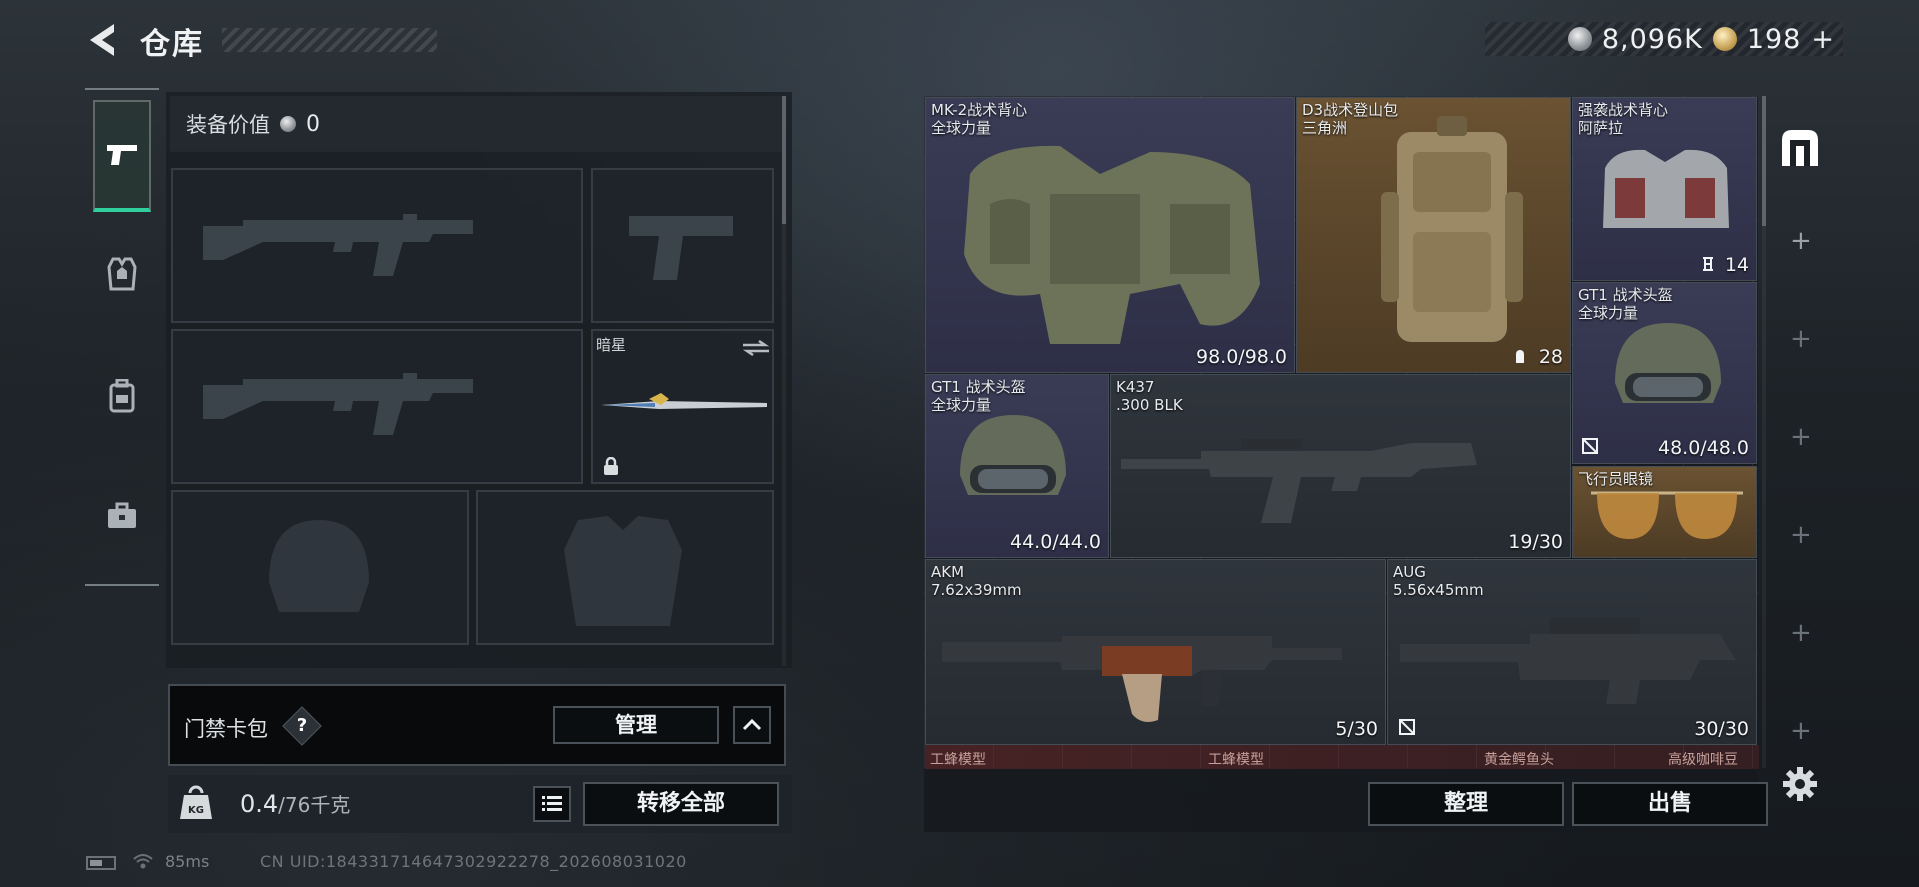 The width and height of the screenshot is (1919, 887). I want to click on equipment-value-bar: 装备价值 0, so click(477, 124).